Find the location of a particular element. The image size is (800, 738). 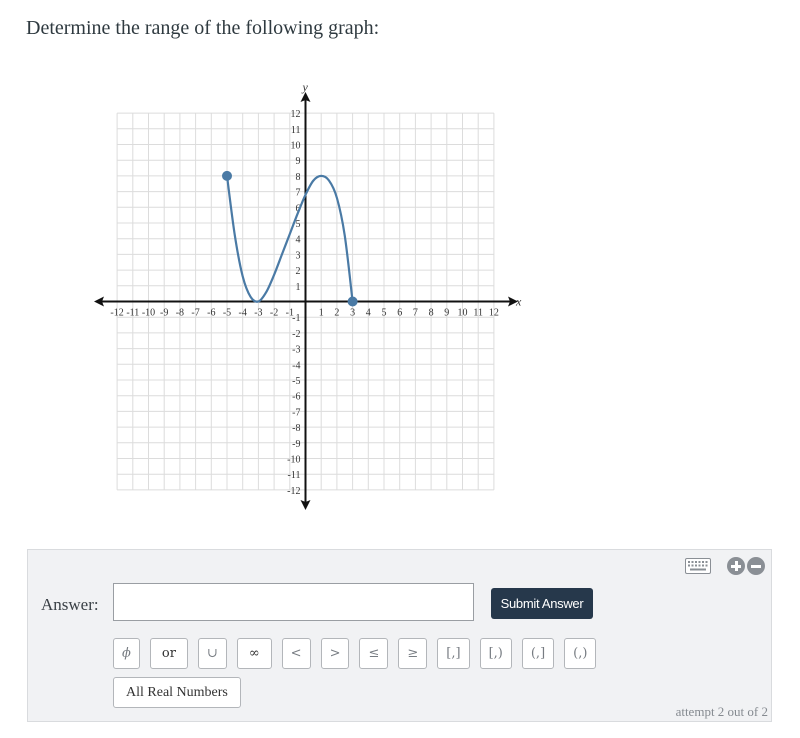

y-tick-label: 5 is located at coordinates (298, 224).